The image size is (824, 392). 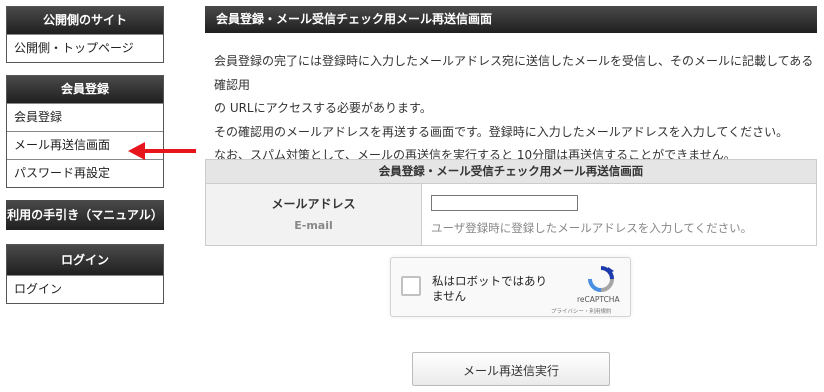 What do you see at coordinates (598, 299) in the screenshot?
I see `recaptcha-brand: reCAPTCHA` at bounding box center [598, 299].